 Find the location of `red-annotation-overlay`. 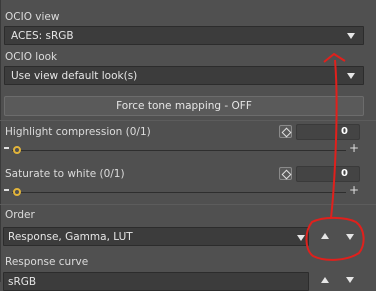

red-annotation-overlay is located at coordinates (335, 156).